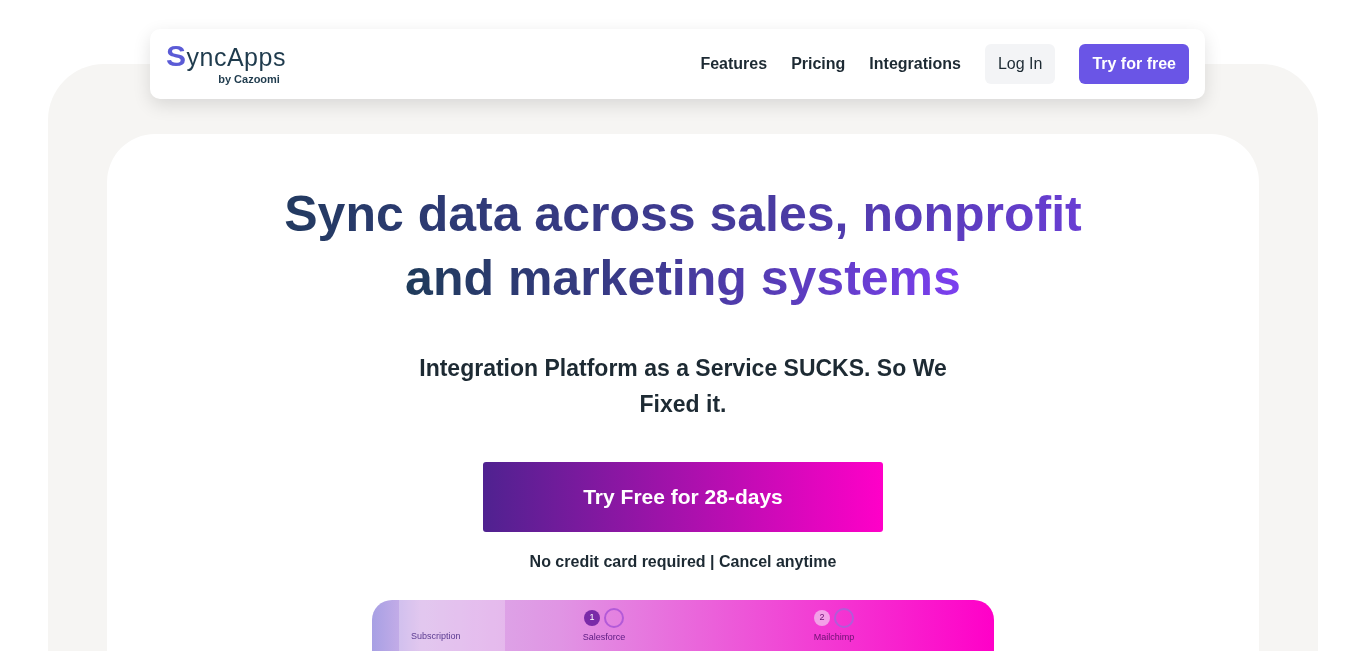 This screenshot has height=651, width=1366. What do you see at coordinates (834, 629) in the screenshot?
I see `step-tab: 2 Mailchimp` at bounding box center [834, 629].